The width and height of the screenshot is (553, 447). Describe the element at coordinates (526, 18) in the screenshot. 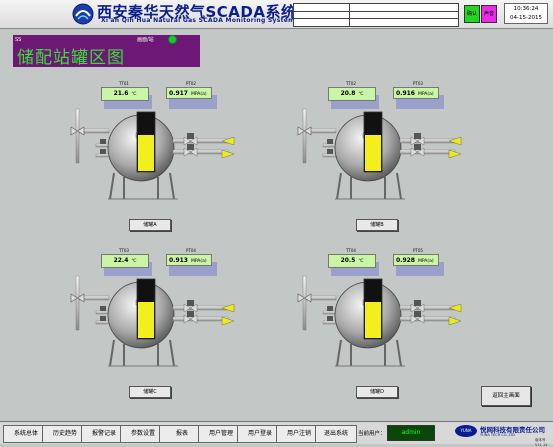

I see `clock-date: 04-15-2015` at that location.